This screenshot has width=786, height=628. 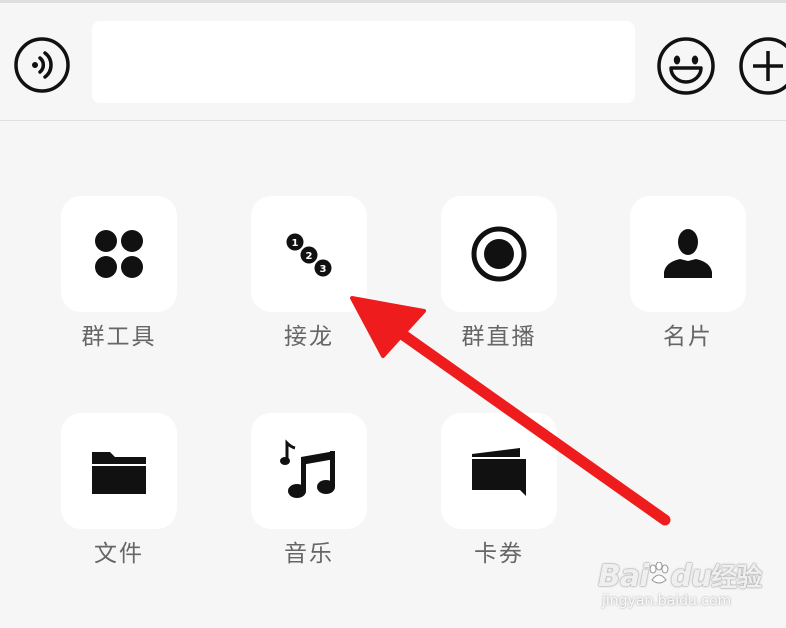 What do you see at coordinates (688, 337) in the screenshot?
I see `tool-label: 名片` at bounding box center [688, 337].